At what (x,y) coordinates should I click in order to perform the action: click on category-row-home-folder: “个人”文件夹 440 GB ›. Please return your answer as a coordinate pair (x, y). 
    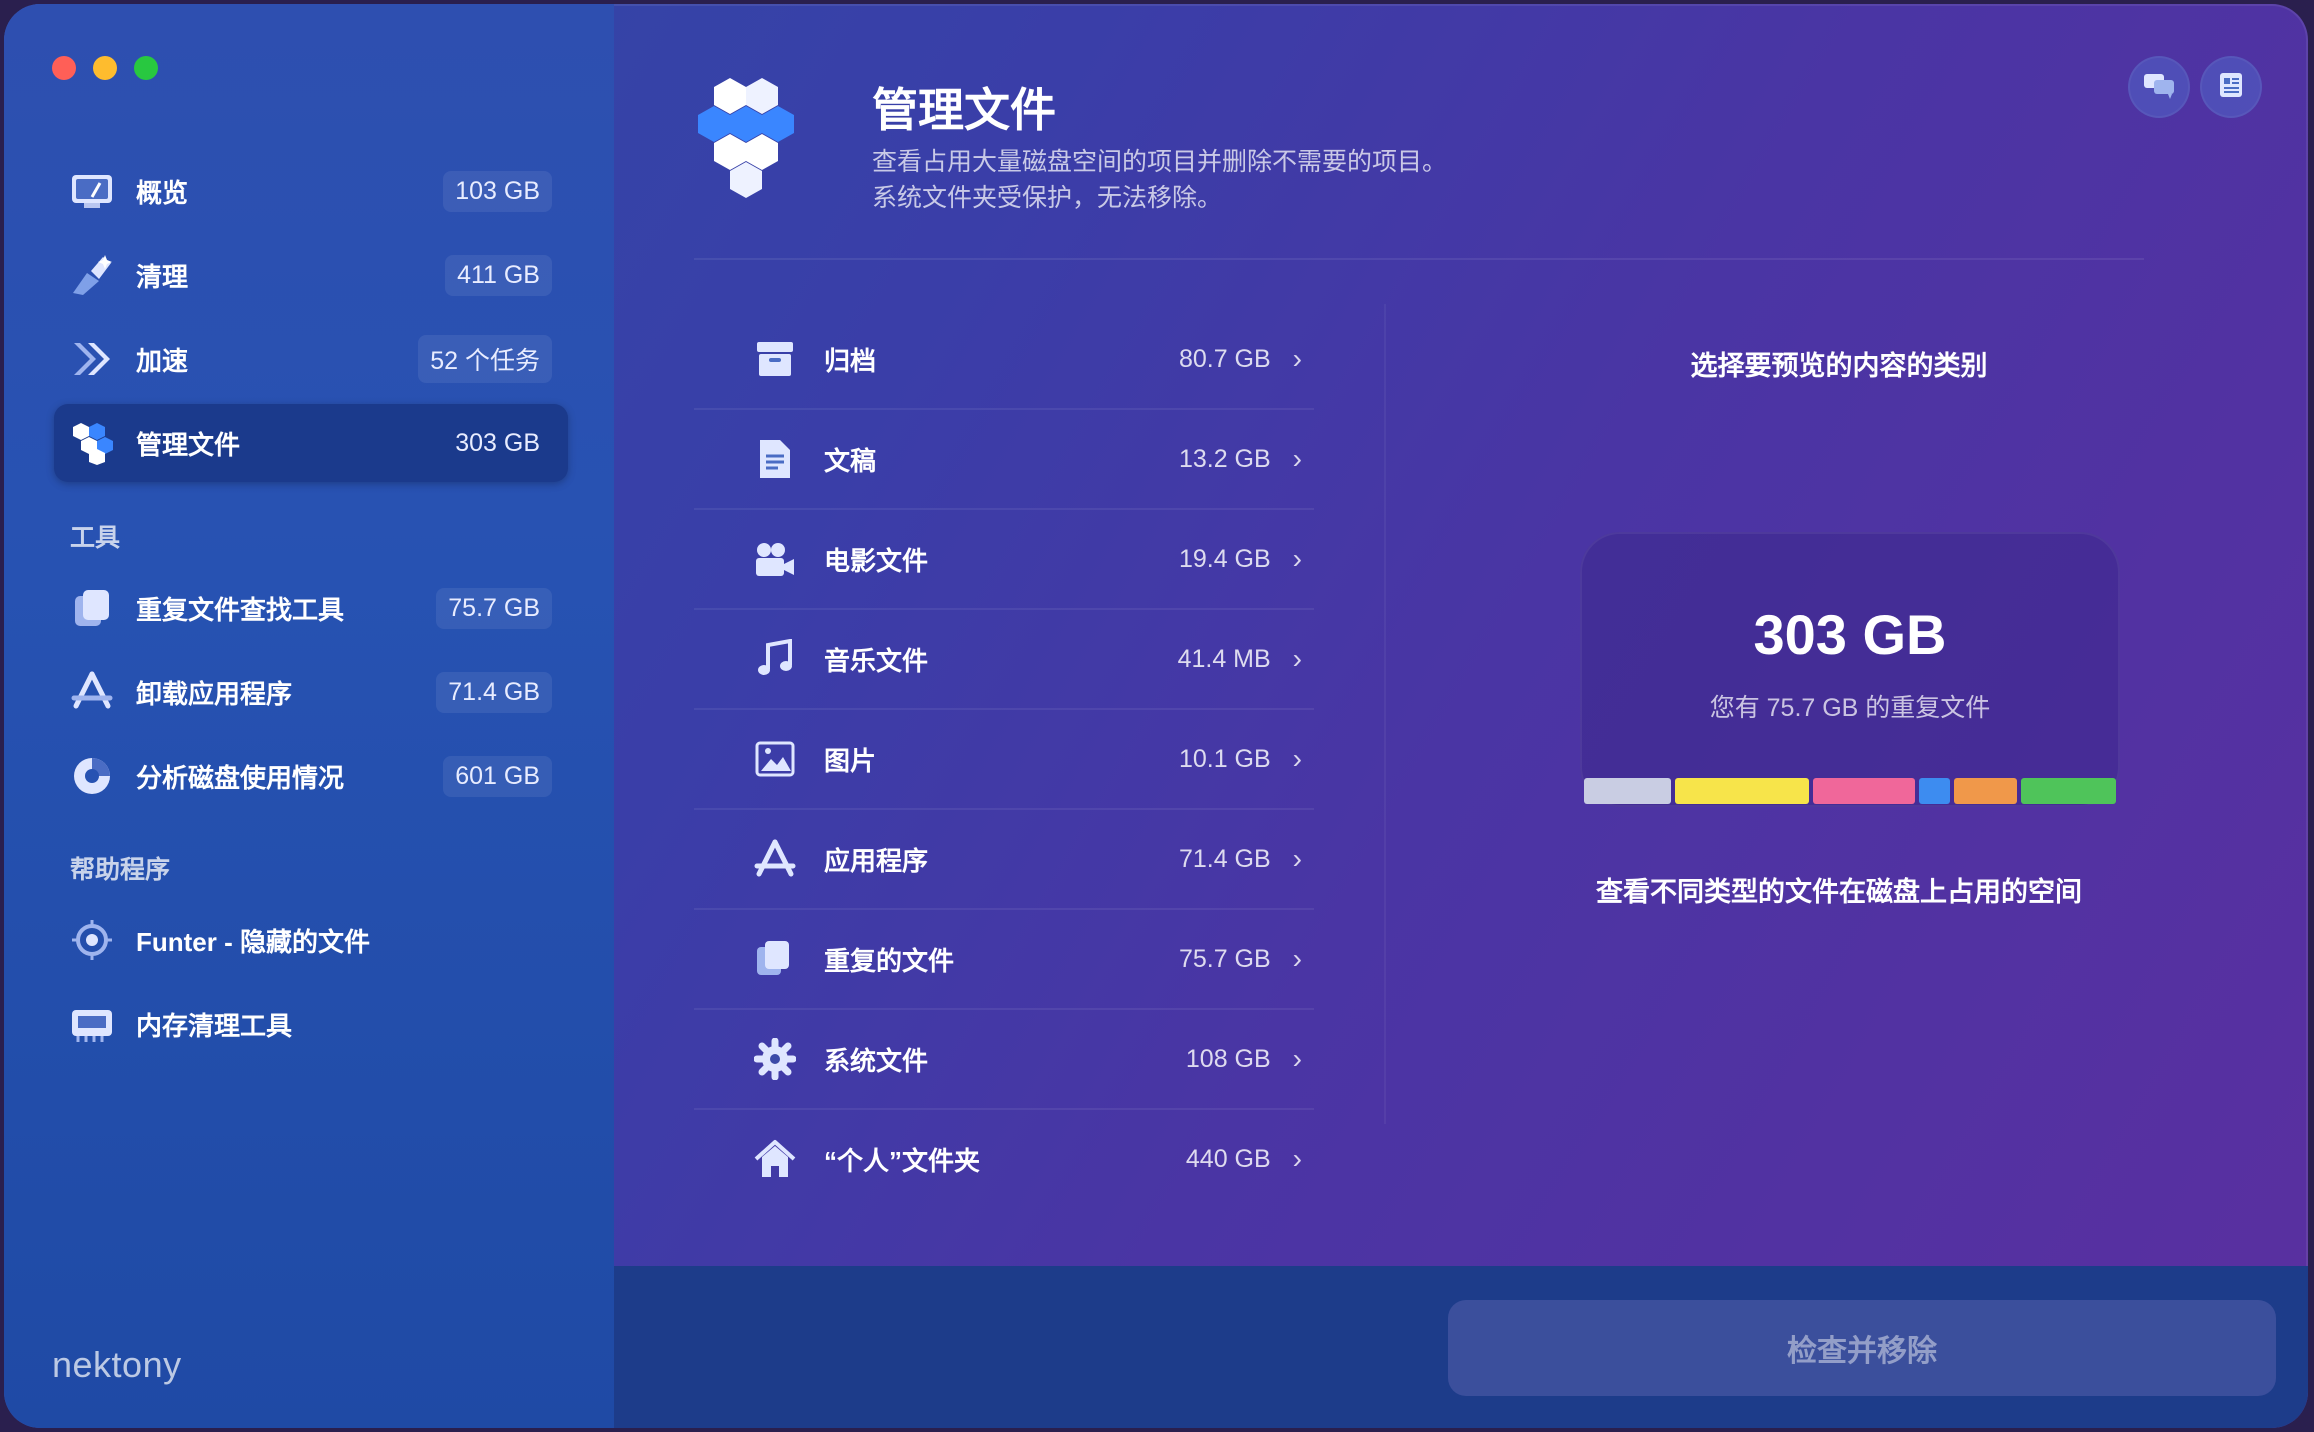
    Looking at the image, I should click on (1004, 1158).